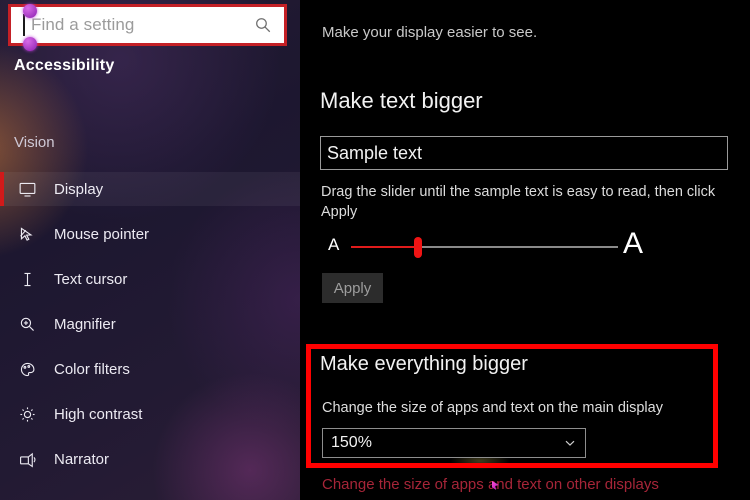 This screenshot has height=500, width=750. I want to click on sidebar-item-display: Display, so click(150, 189).